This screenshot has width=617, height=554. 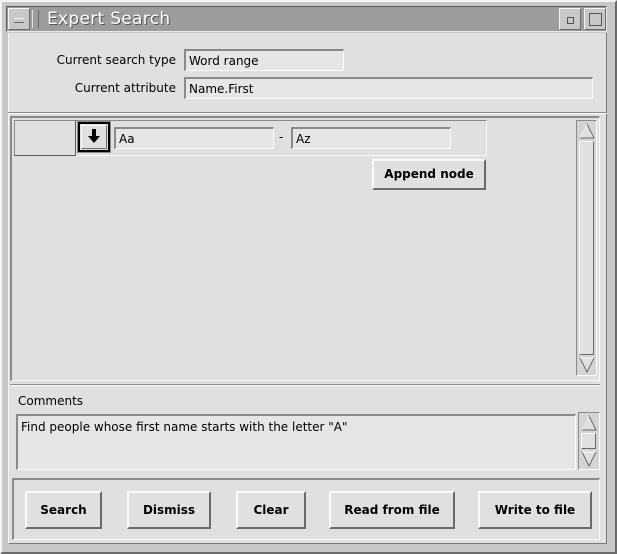 I want to click on comments-scrollbar, so click(x=589, y=441).